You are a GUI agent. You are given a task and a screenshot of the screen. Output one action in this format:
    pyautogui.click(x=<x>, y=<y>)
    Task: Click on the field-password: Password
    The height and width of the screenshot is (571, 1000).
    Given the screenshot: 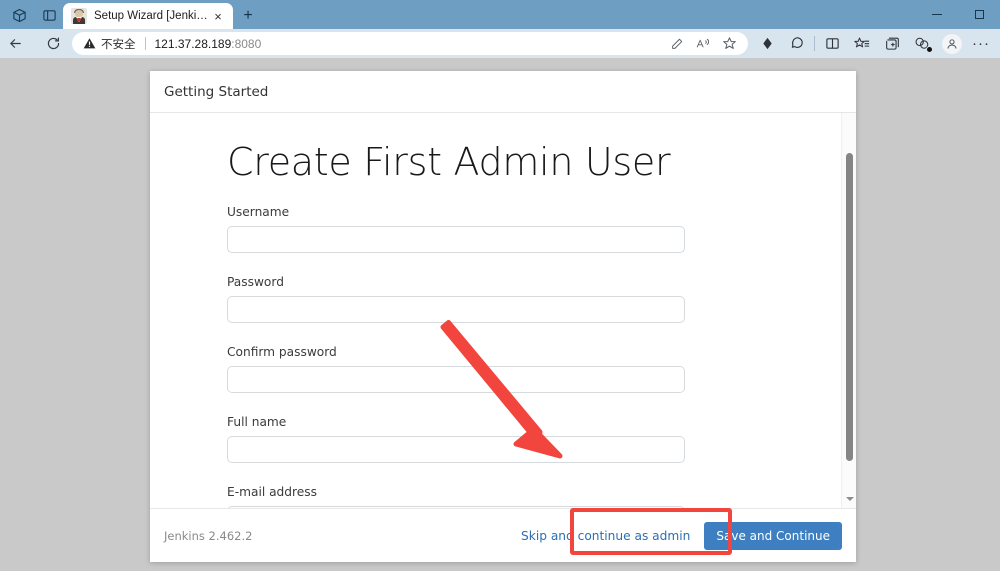 What is the action you would take?
    pyautogui.click(x=541, y=299)
    